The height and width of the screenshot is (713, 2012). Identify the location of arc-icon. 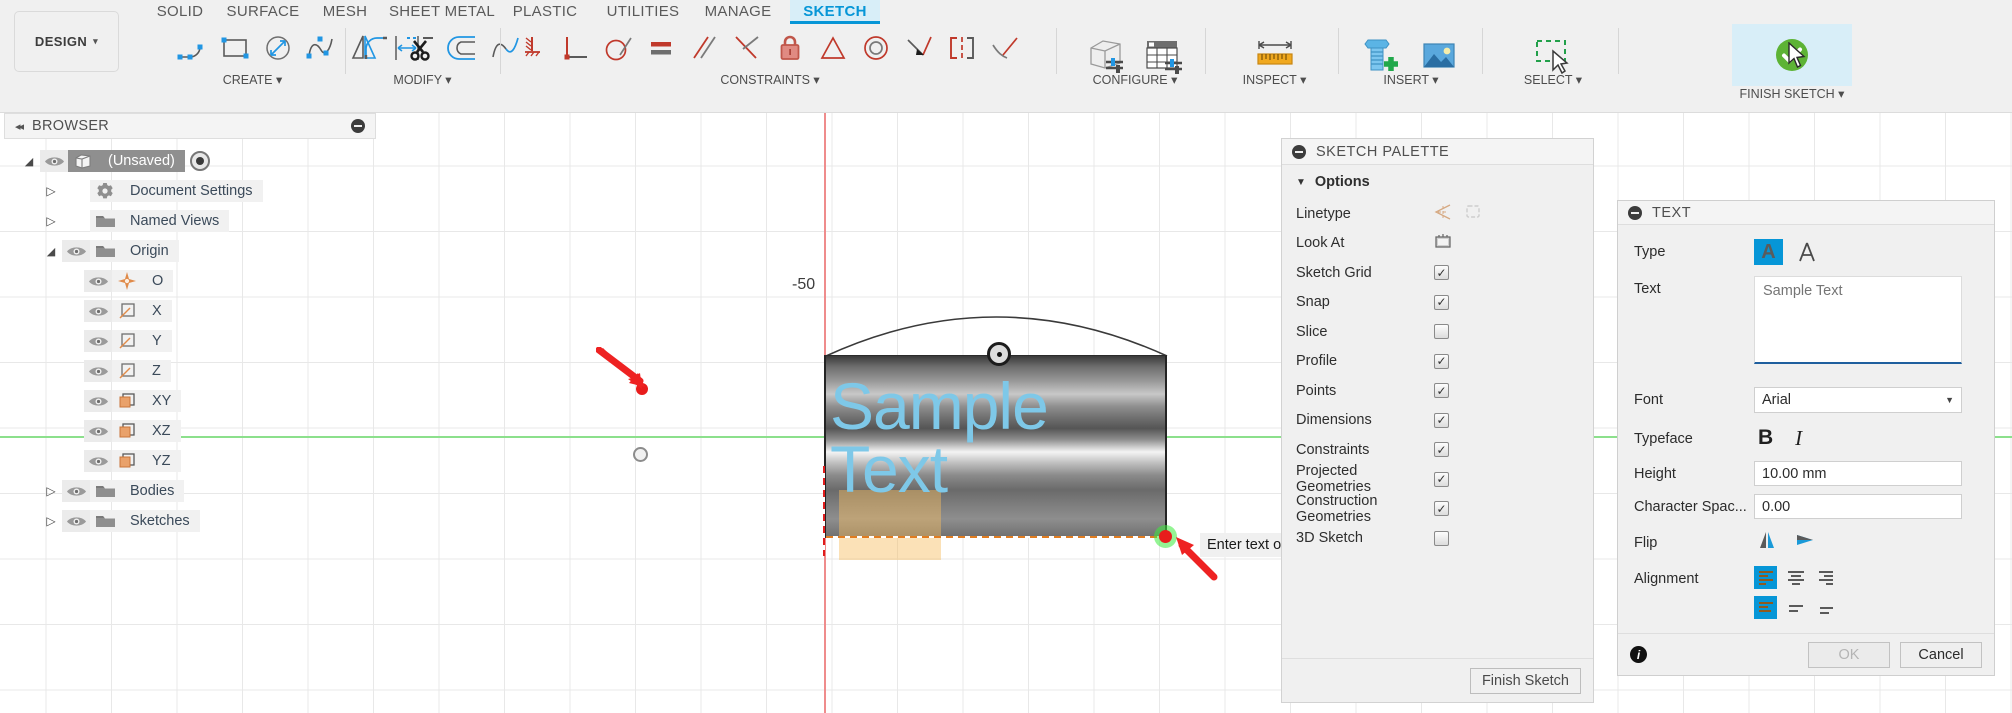
(191, 48).